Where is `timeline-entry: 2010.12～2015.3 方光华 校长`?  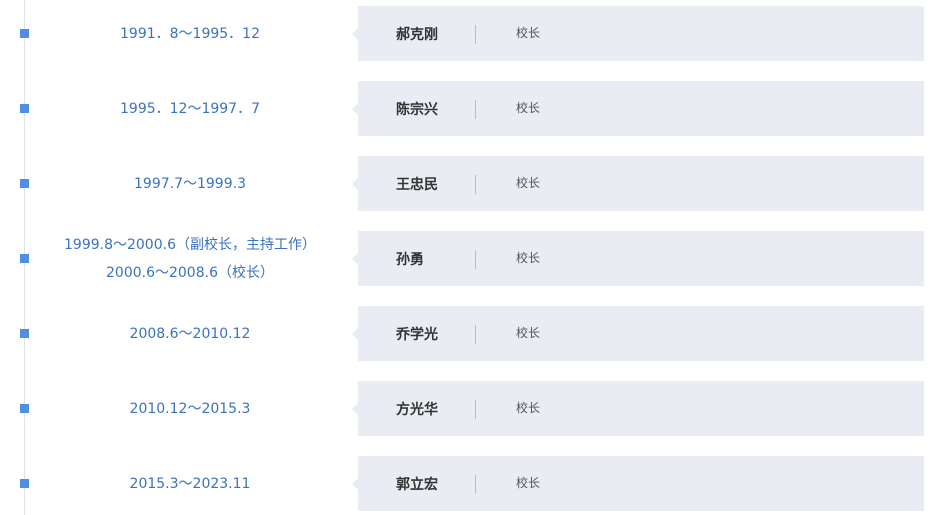 timeline-entry: 2010.12～2015.3 方光华 校长 is located at coordinates (471, 408).